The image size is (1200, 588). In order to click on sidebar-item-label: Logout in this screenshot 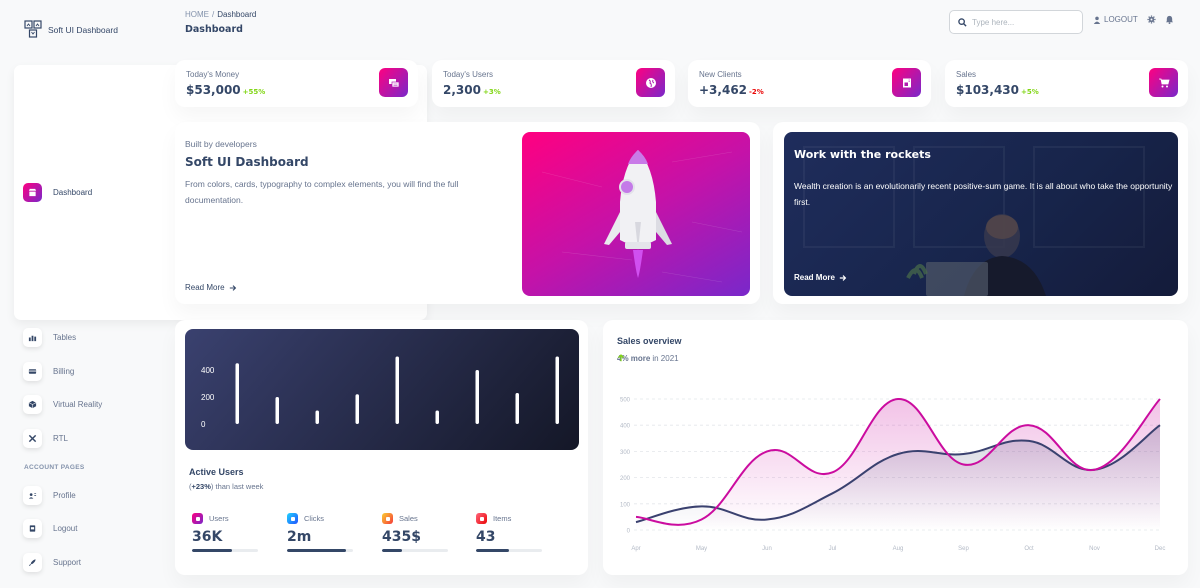, I will do `click(65, 528)`.